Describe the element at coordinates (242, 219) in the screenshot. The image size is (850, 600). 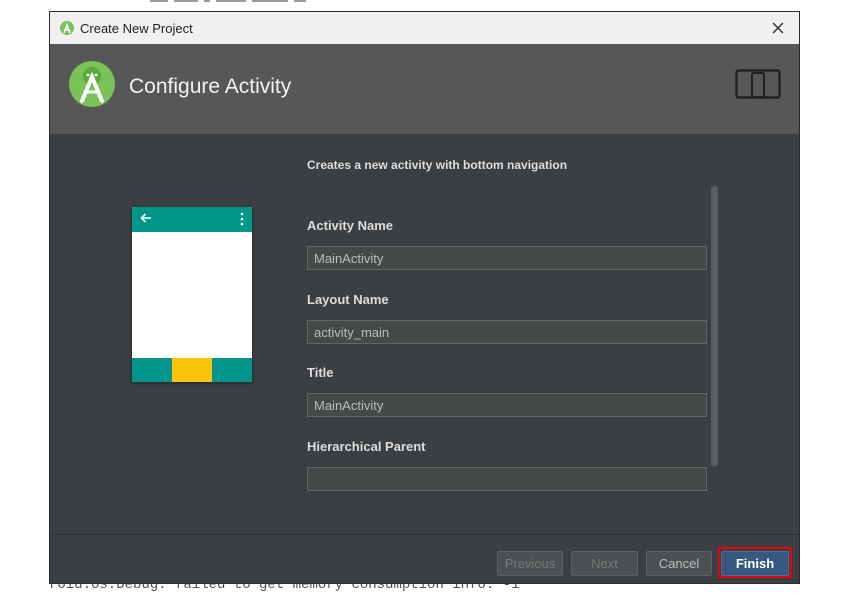
I see `overflow-menu-icon` at that location.